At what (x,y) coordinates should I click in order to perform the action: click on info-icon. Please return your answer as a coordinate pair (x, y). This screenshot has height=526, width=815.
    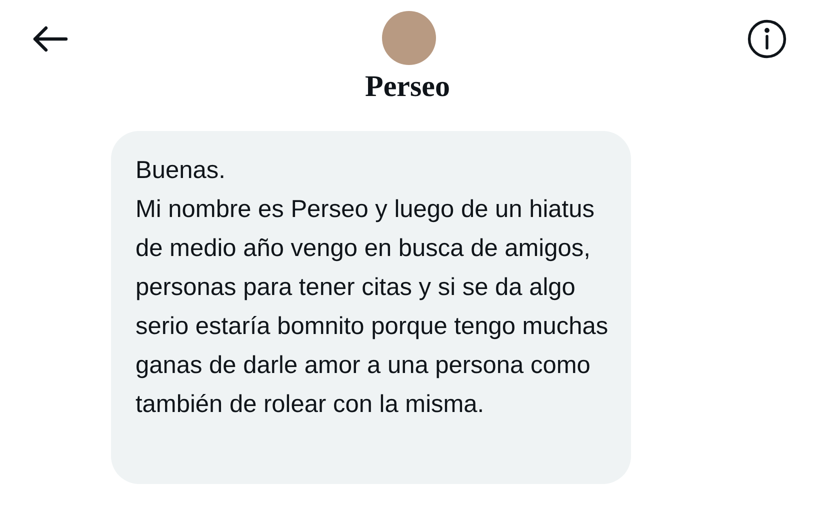
    Looking at the image, I should click on (767, 39).